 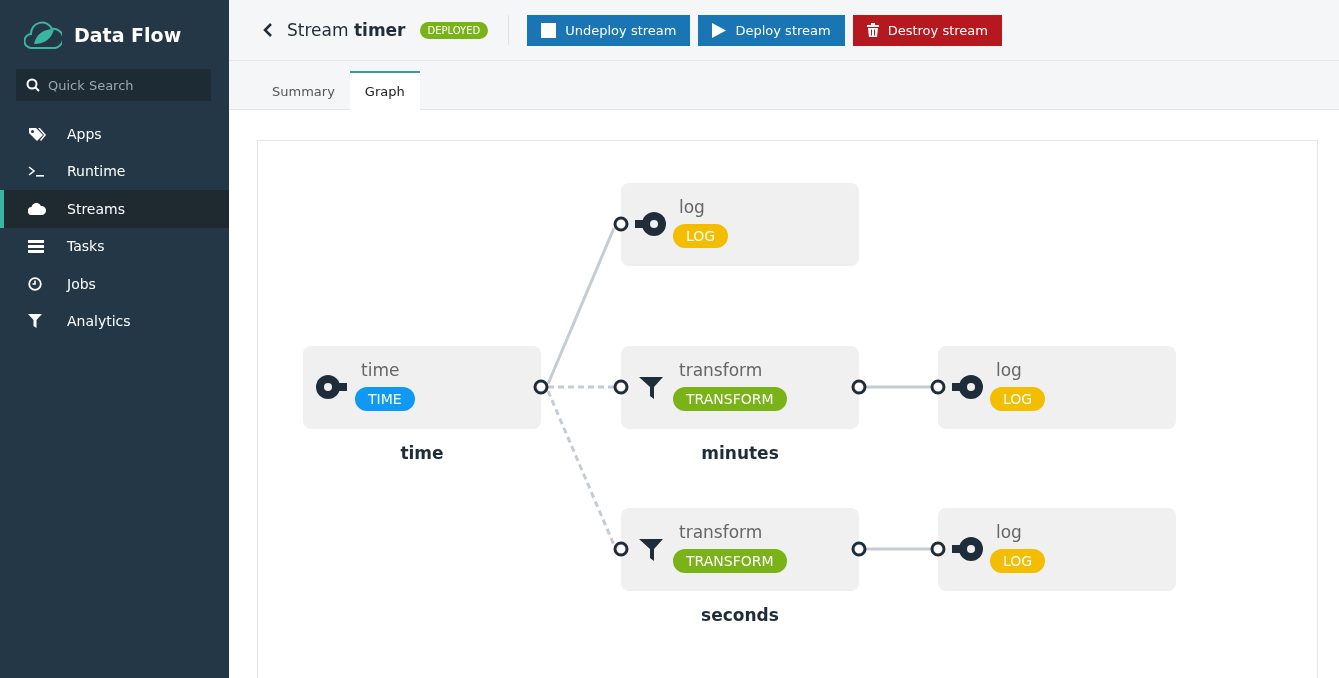 What do you see at coordinates (719, 30) in the screenshot?
I see `play-icon` at bounding box center [719, 30].